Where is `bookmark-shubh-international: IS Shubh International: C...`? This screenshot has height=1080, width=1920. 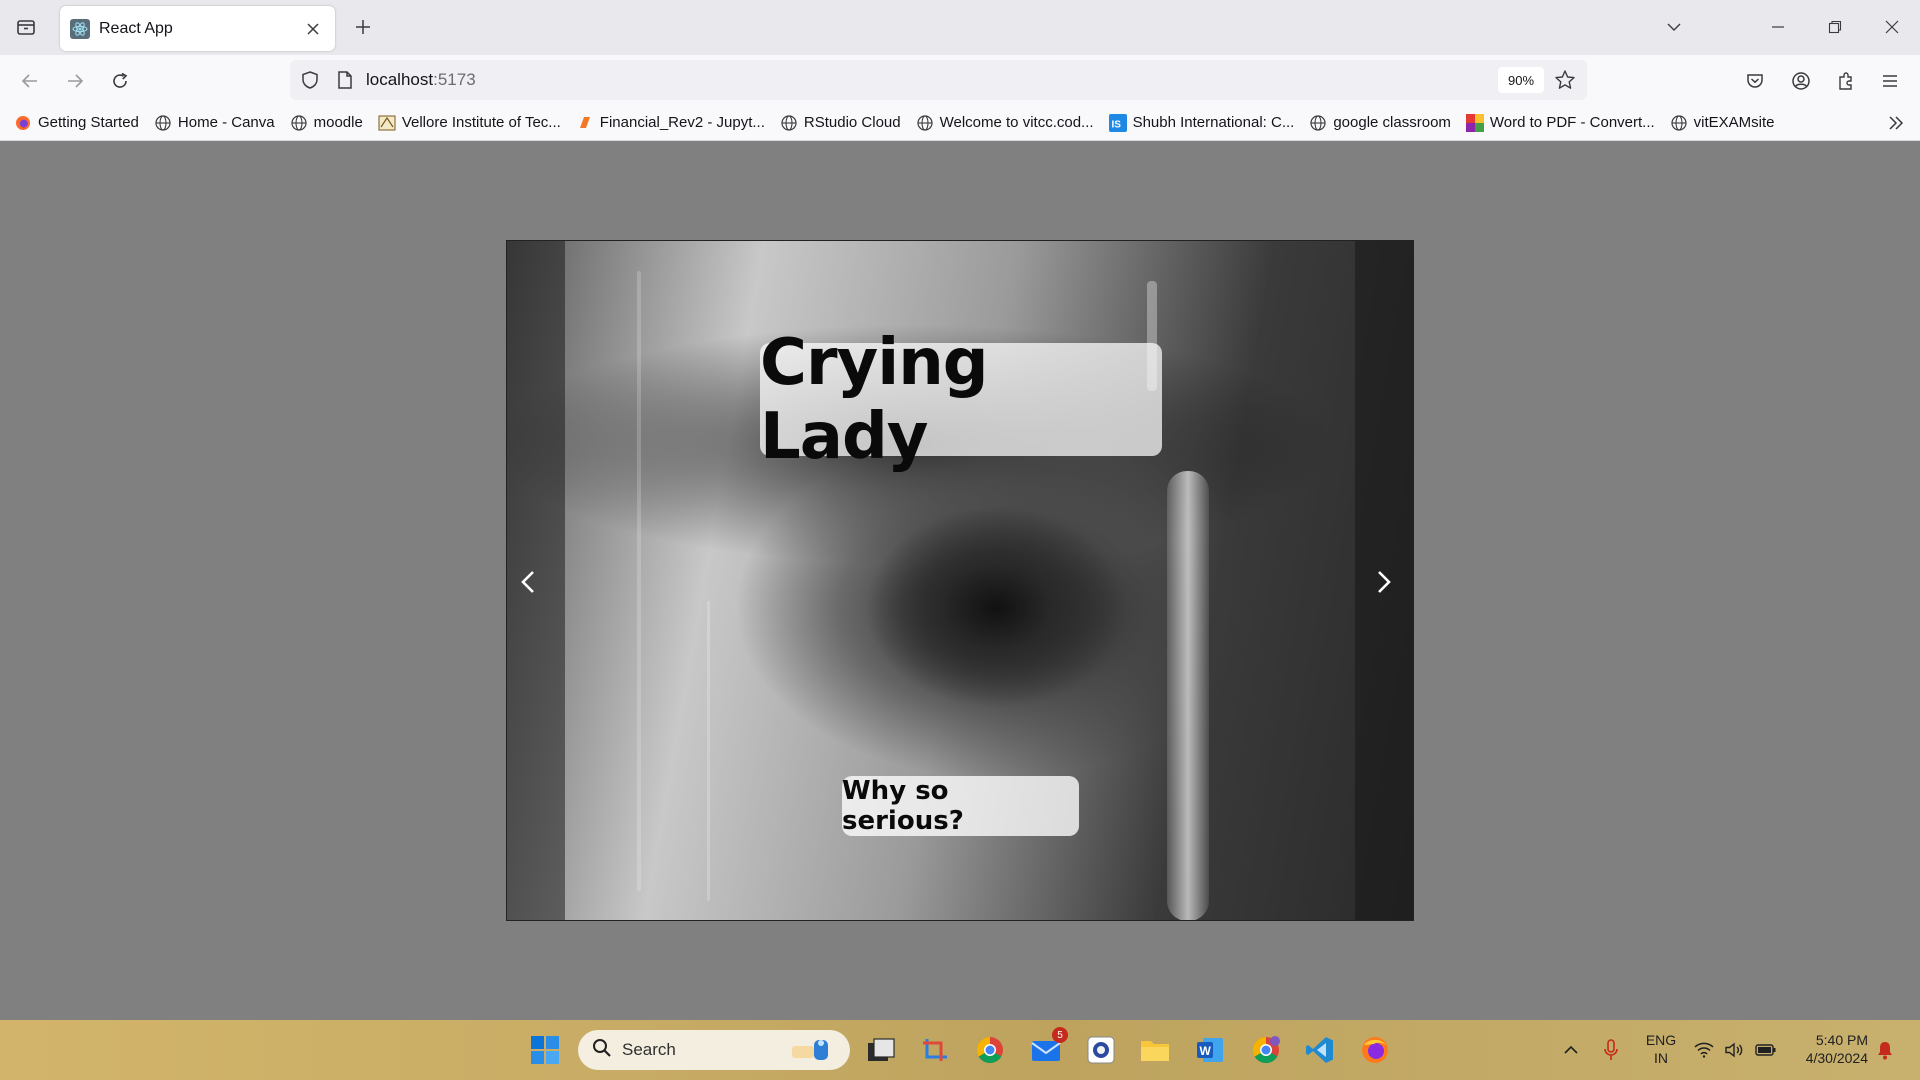 bookmark-shubh-international: IS Shubh International: C... is located at coordinates (1201, 122).